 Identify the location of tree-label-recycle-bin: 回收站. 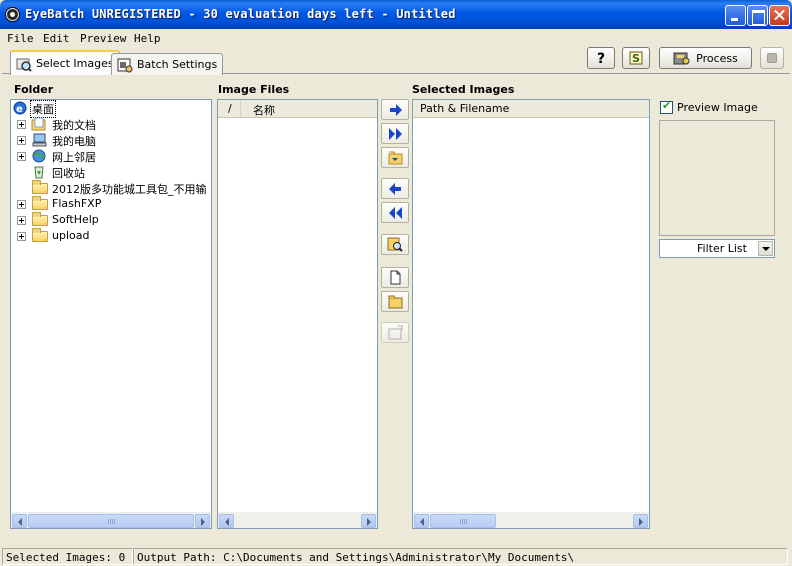
(68, 173).